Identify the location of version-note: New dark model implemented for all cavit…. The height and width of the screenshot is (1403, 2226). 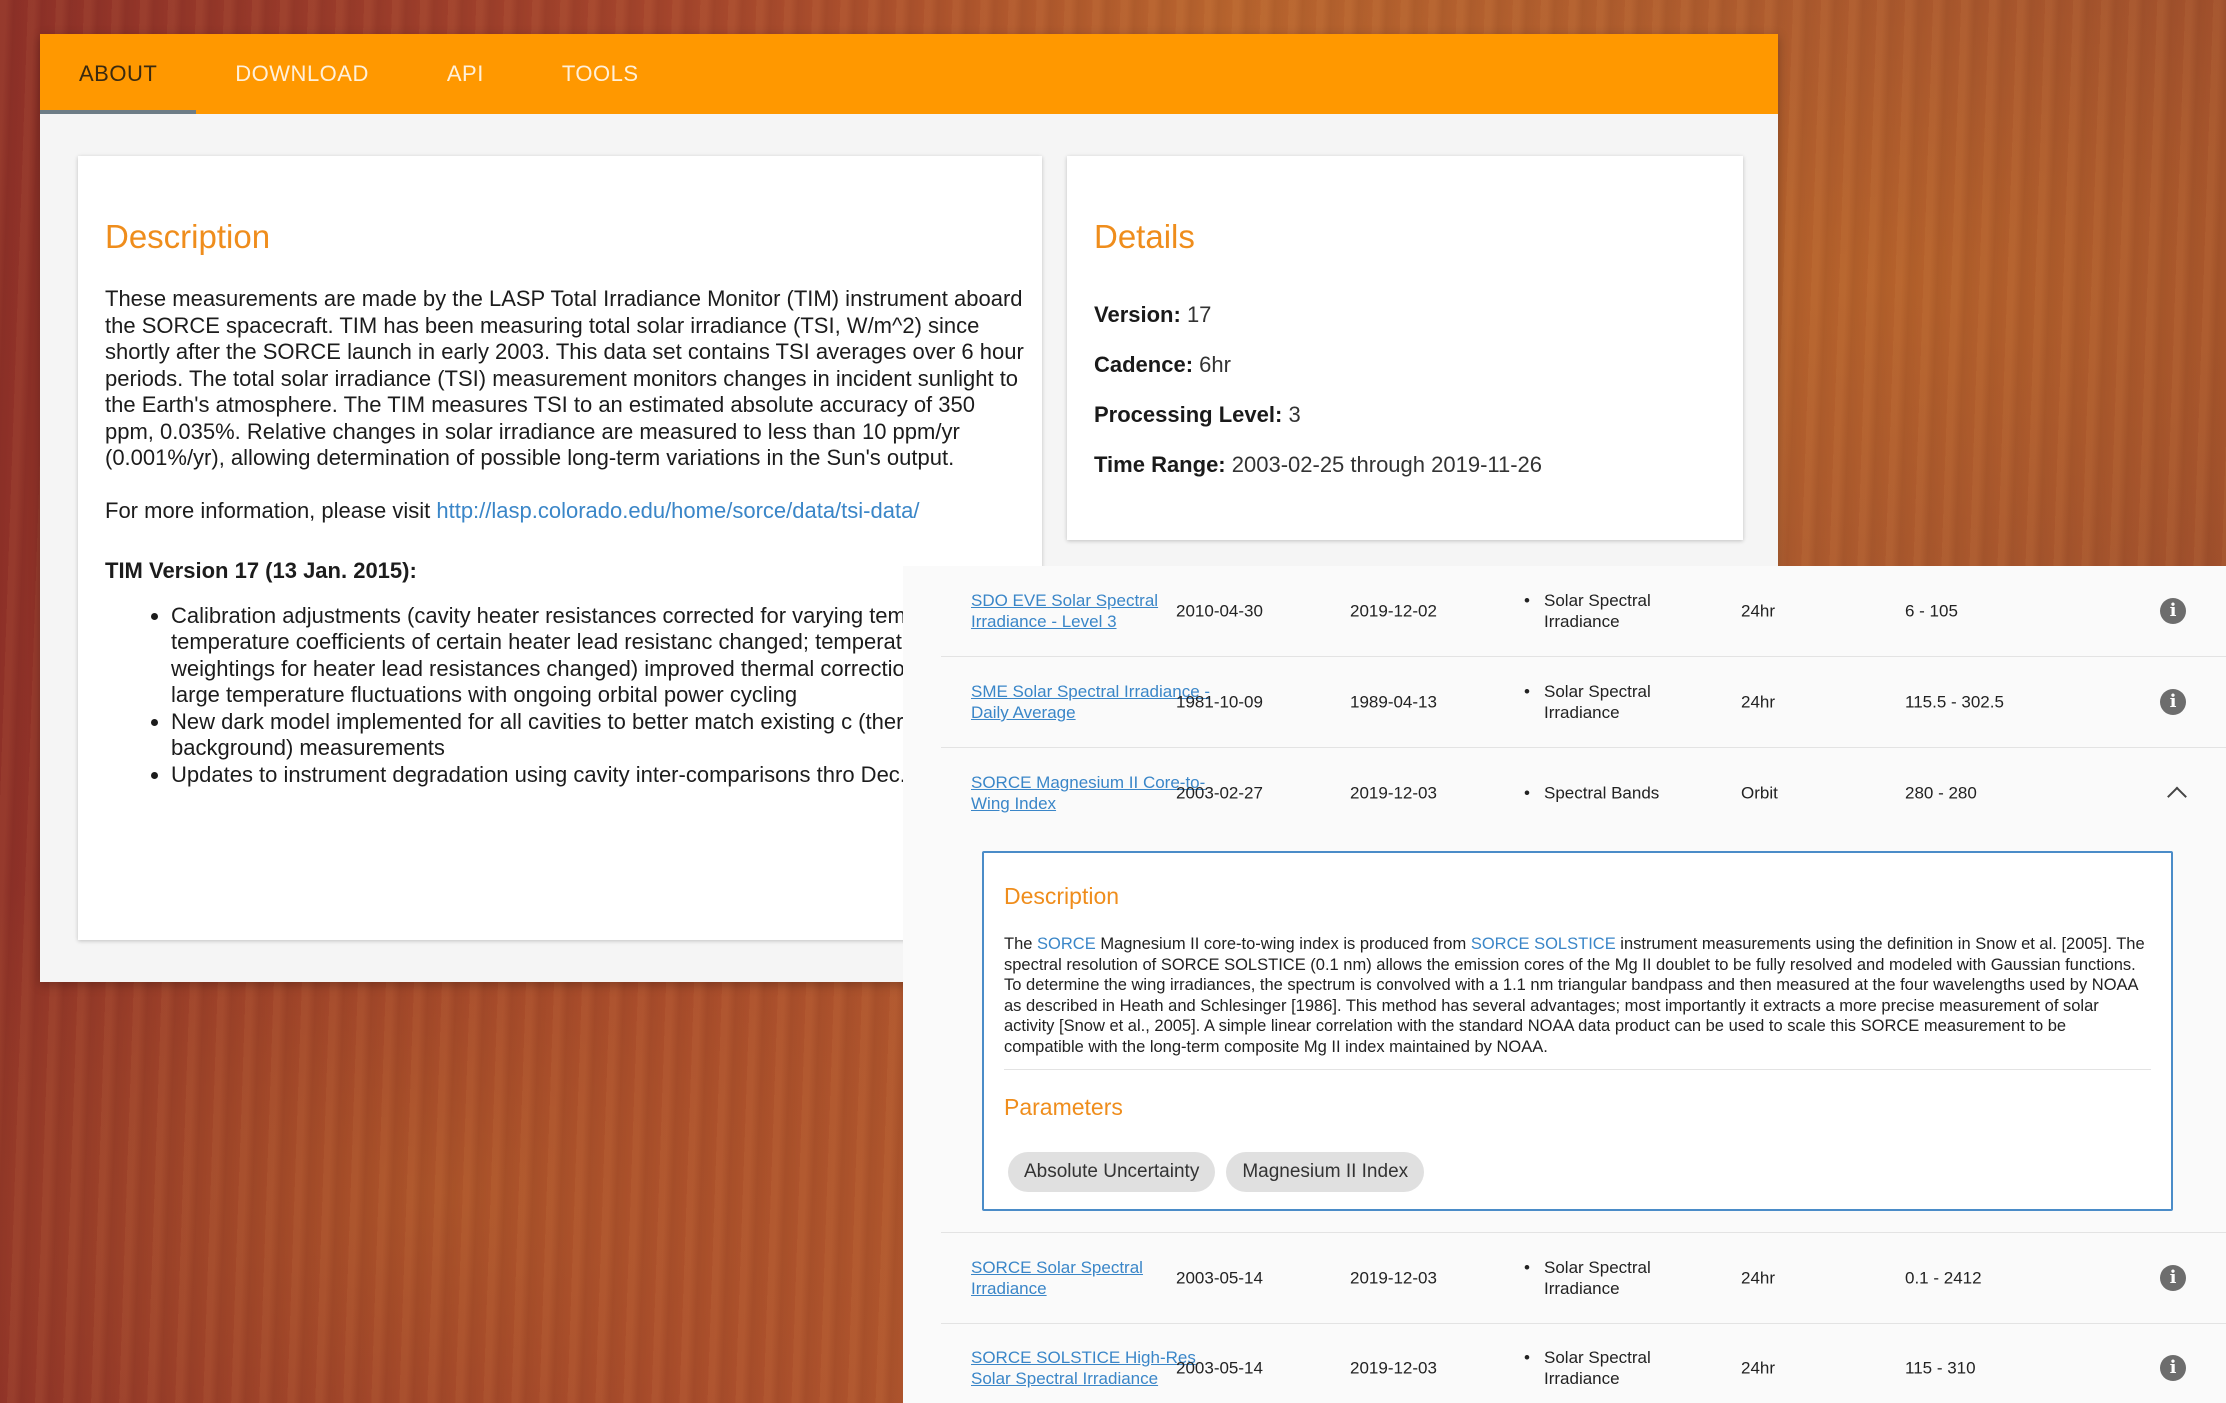
(598, 735).